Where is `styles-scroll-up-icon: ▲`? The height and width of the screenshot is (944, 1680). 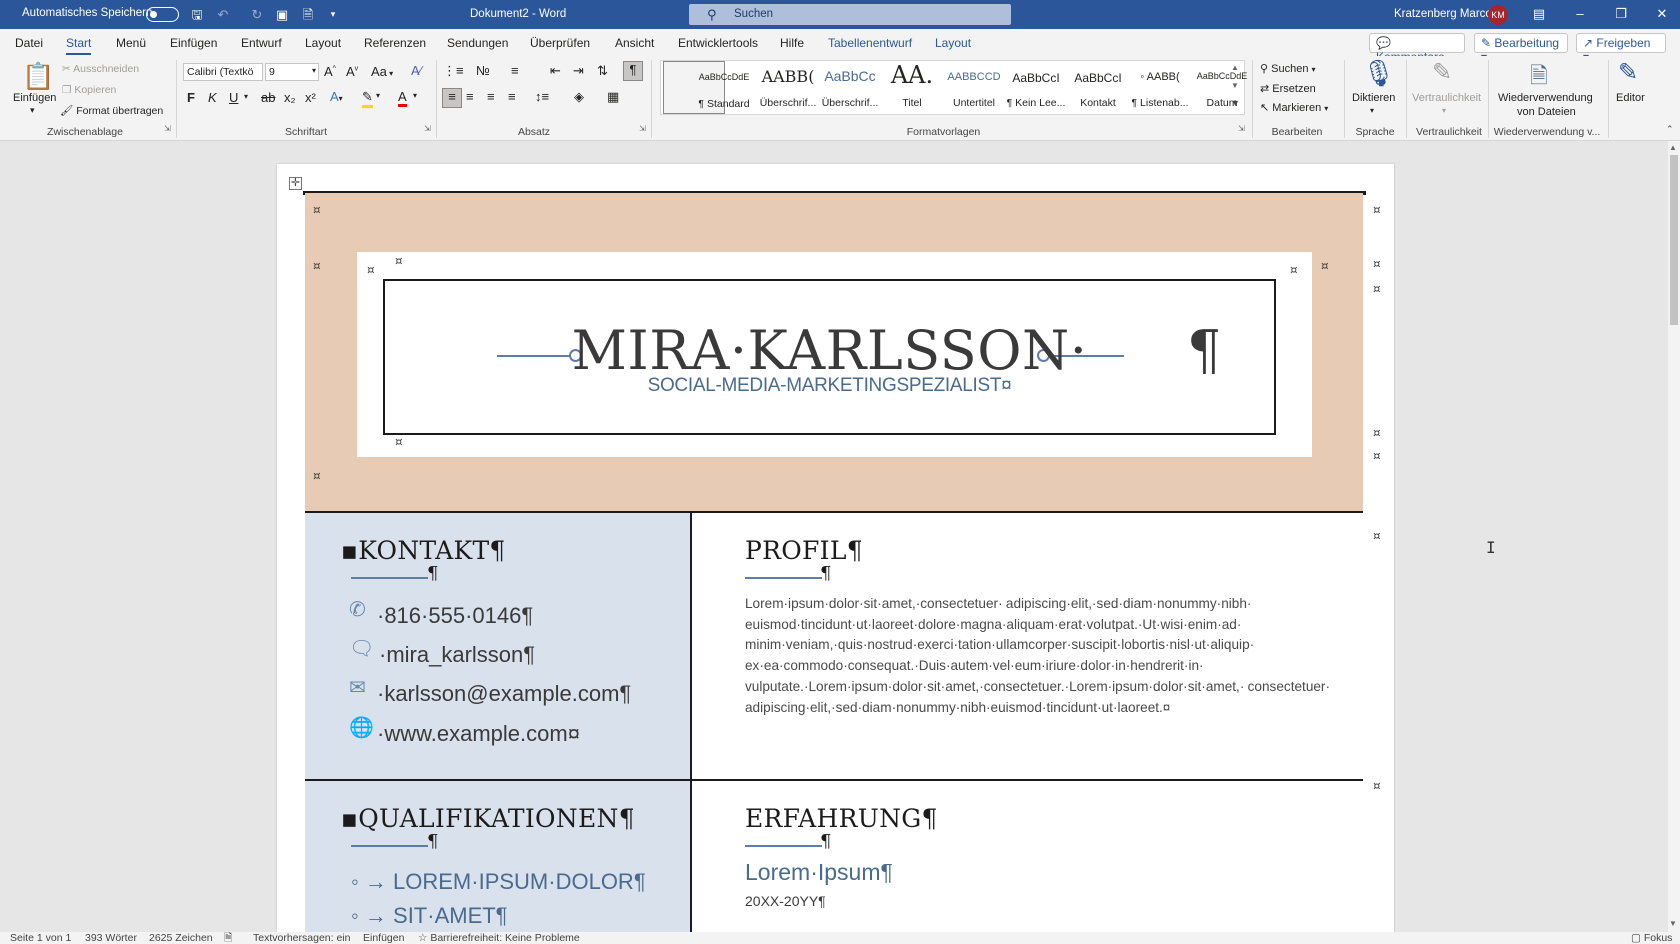 styles-scroll-up-icon: ▲ is located at coordinates (1235, 67).